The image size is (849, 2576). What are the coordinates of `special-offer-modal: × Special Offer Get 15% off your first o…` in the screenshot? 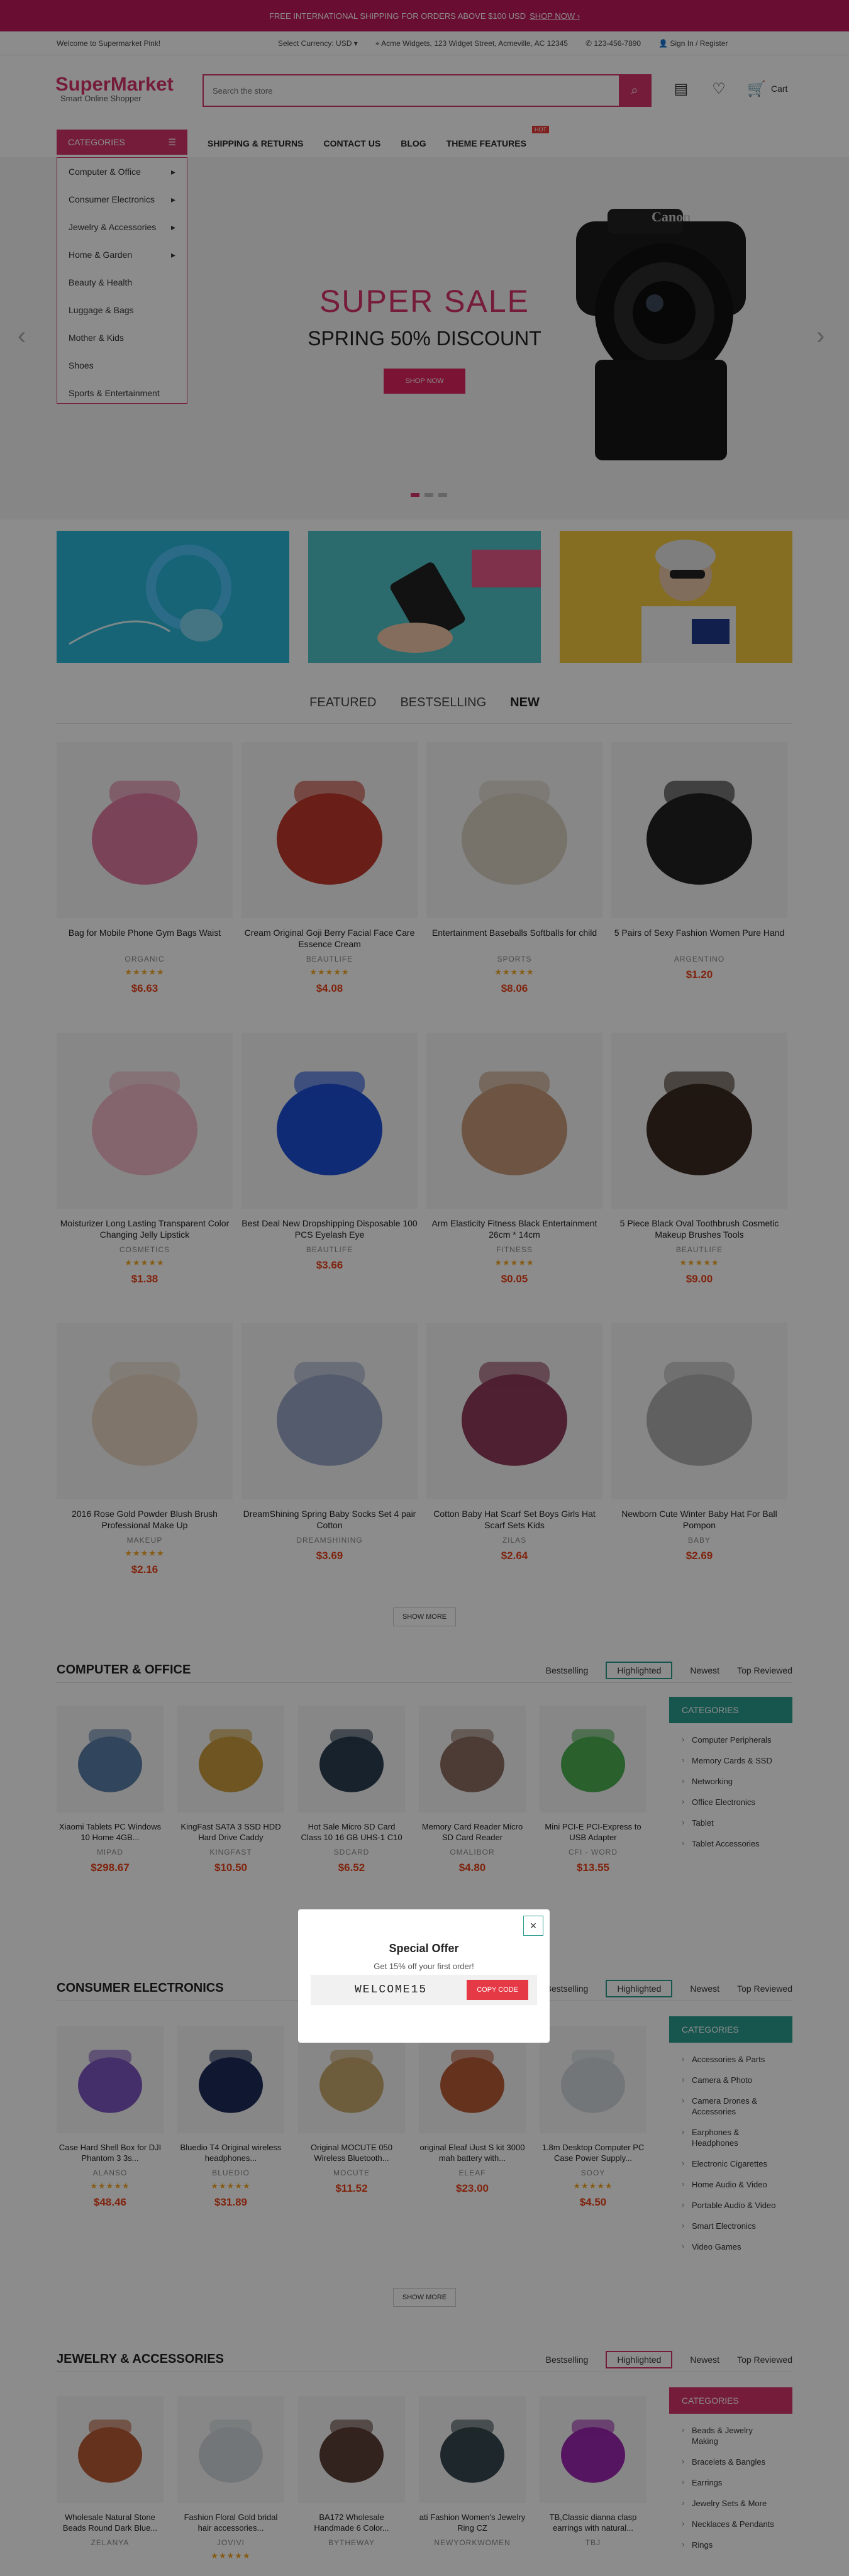 It's located at (424, 1976).